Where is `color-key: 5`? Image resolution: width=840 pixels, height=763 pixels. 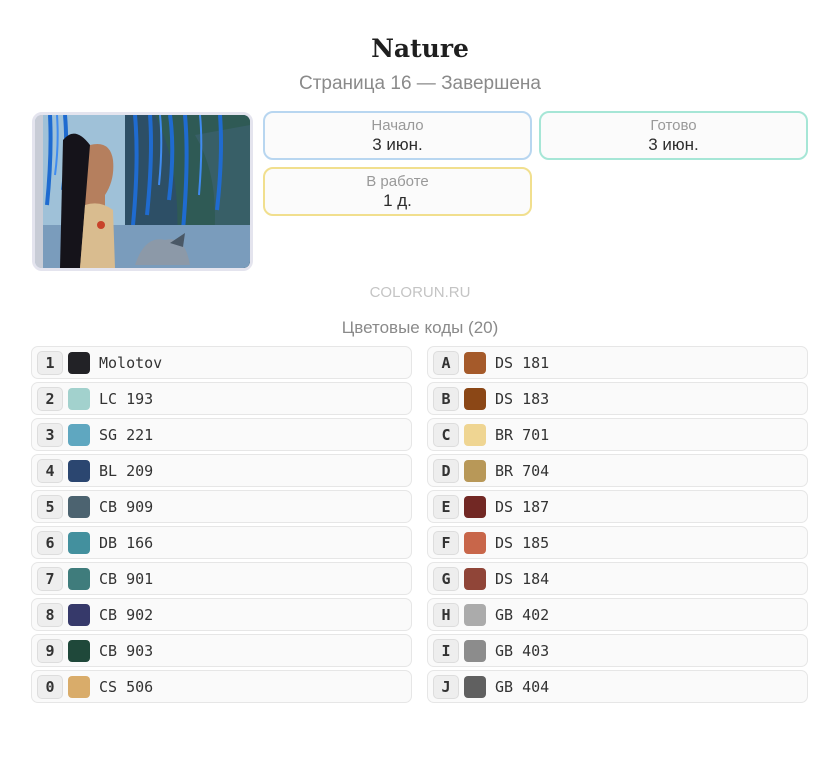
color-key: 5 is located at coordinates (50, 506).